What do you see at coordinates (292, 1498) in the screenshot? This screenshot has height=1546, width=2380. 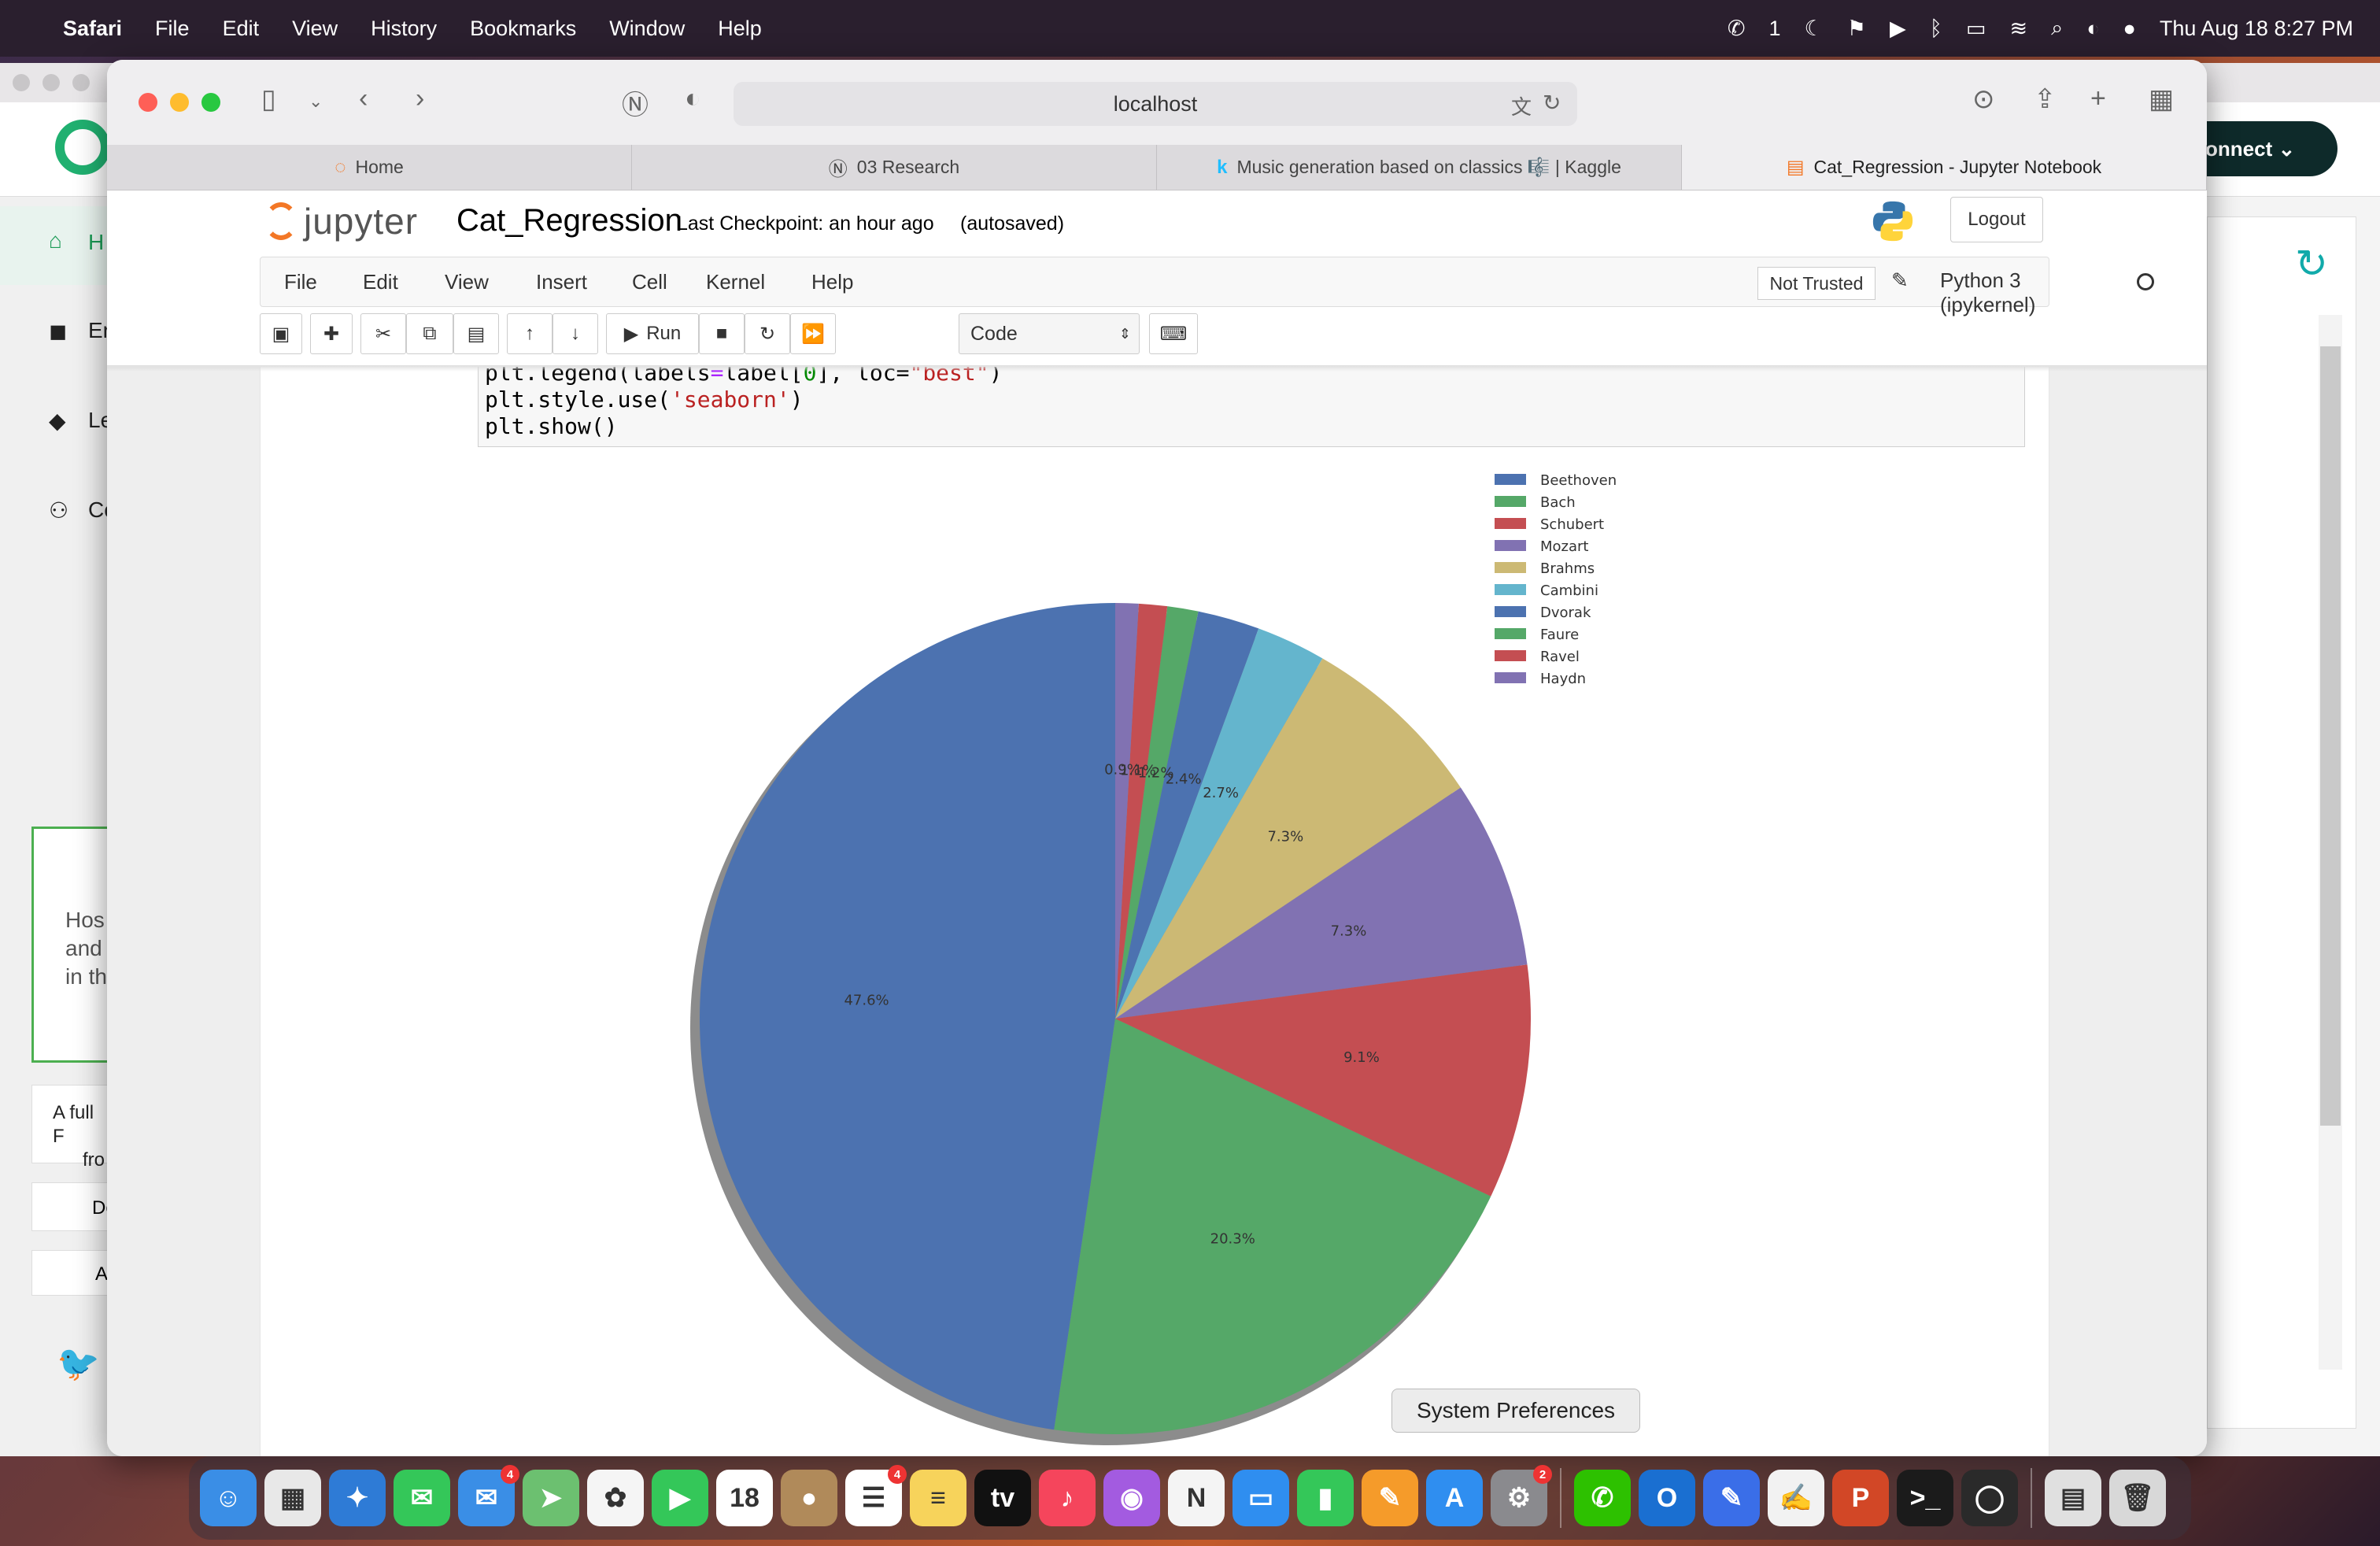 I see `dock-launchpad-icon: ▦` at bounding box center [292, 1498].